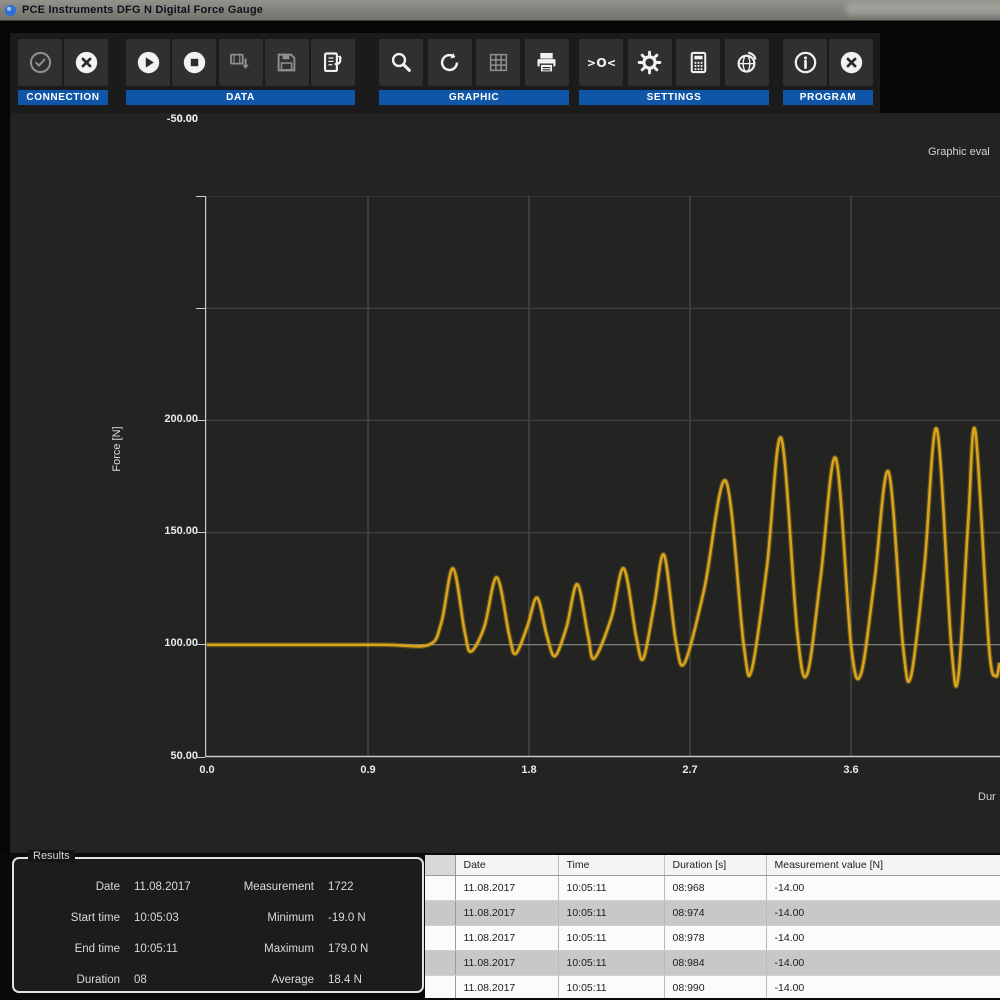  I want to click on export-data-button, so click(333, 62).